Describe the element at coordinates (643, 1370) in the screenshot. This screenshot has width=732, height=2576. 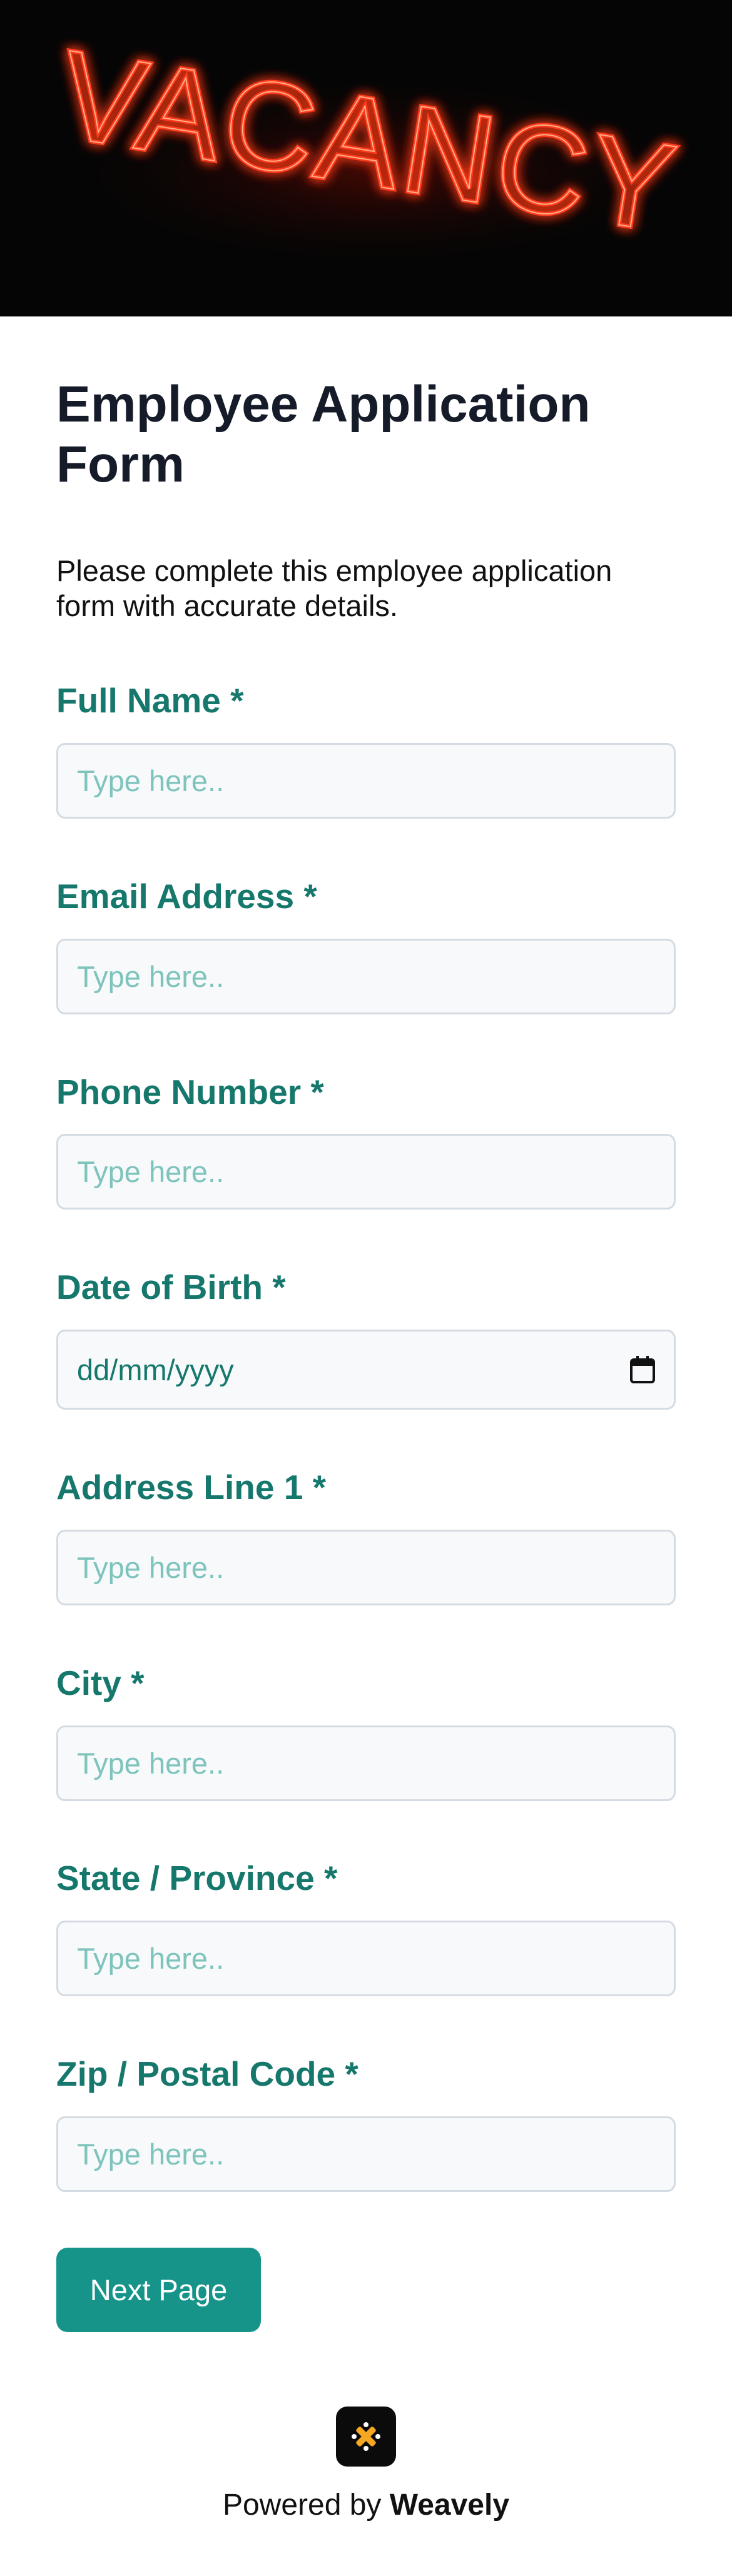
I see `calendar-icon` at that location.